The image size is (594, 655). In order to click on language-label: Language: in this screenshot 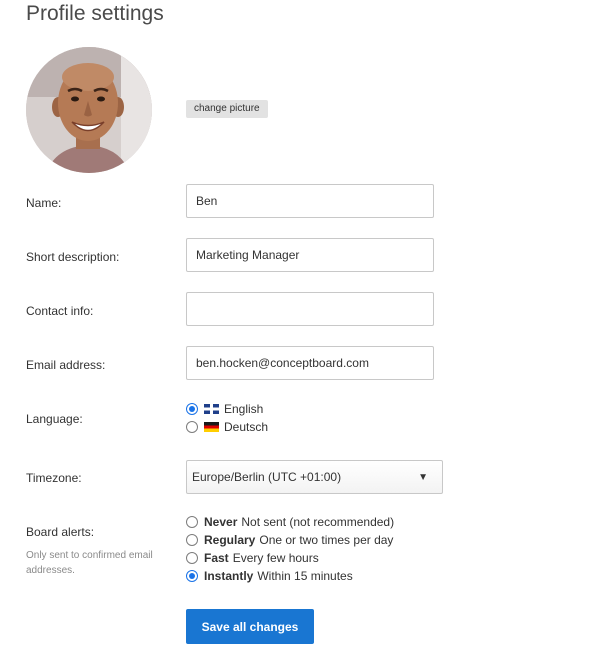, I will do `click(54, 419)`.